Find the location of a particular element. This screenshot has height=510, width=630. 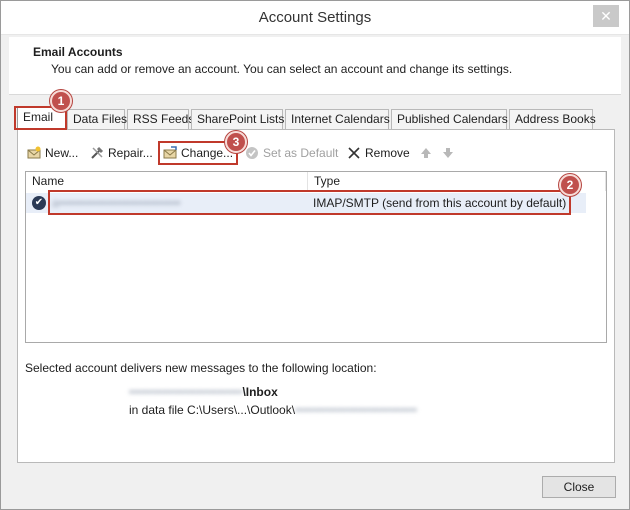

set-as-default-label: Set as Default is located at coordinates (301, 153).